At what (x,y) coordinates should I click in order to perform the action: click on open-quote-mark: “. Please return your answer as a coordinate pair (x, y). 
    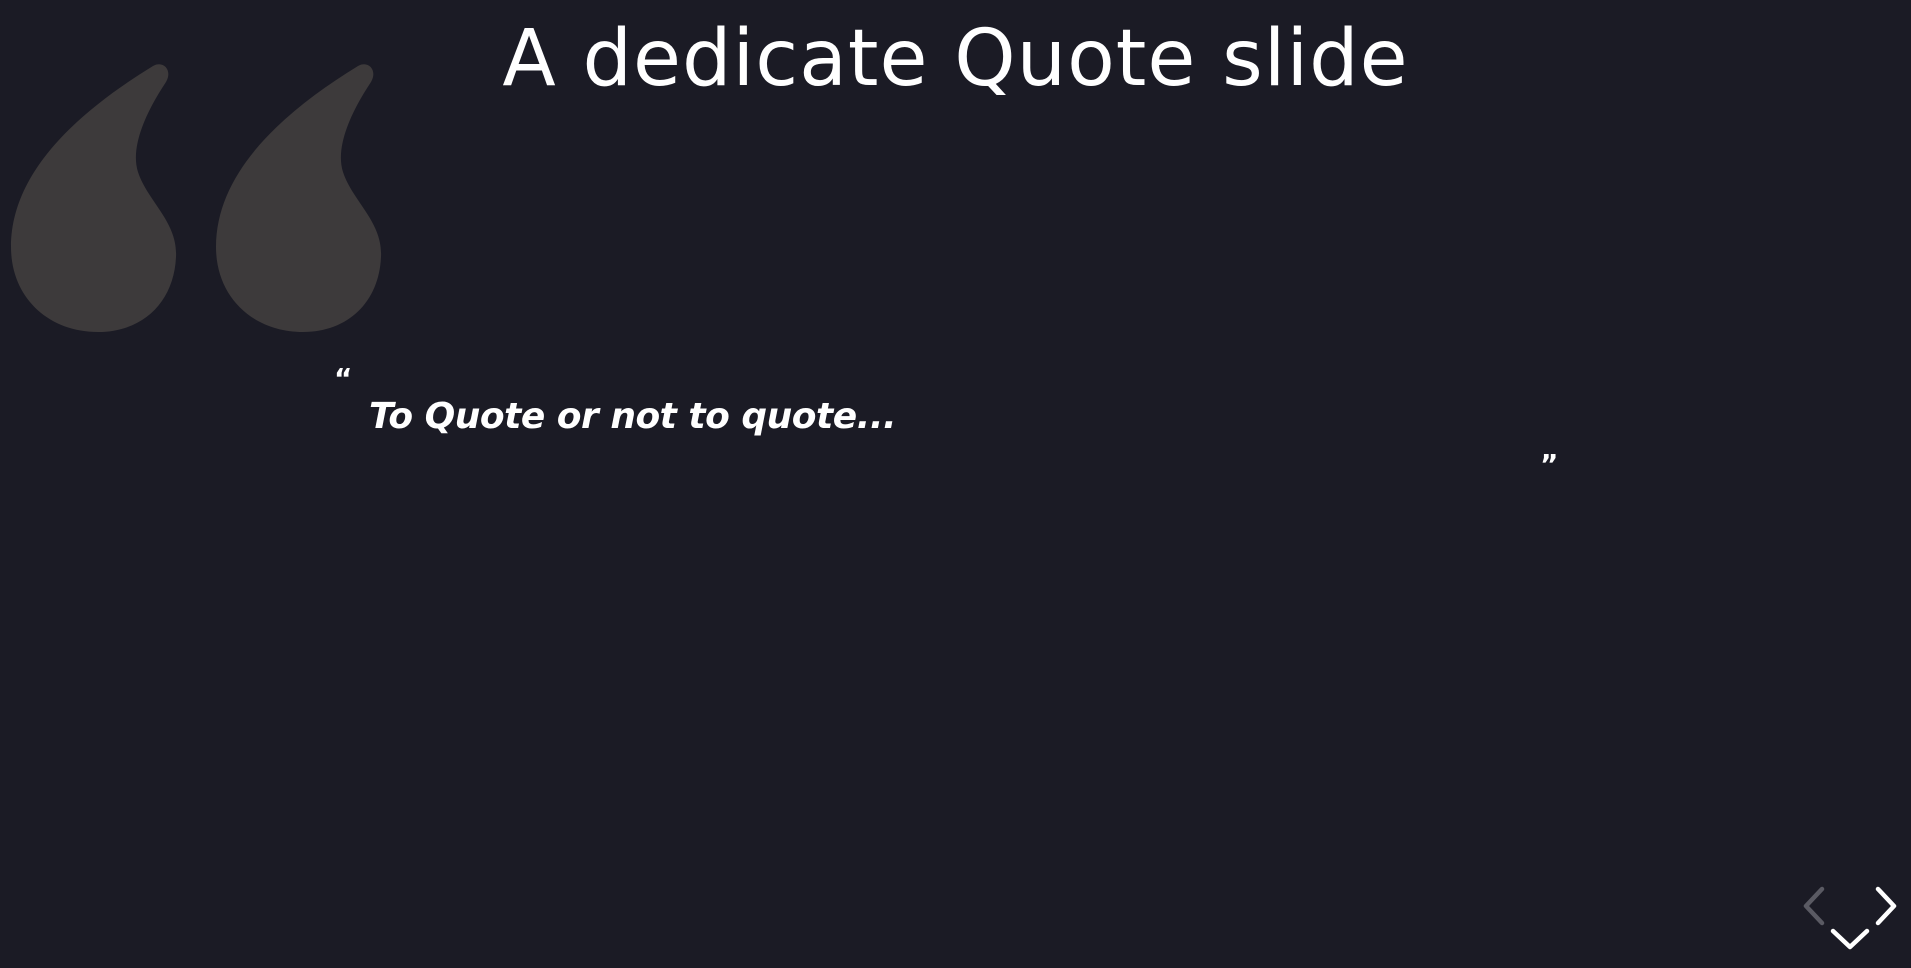
    Looking at the image, I should click on (343, 378).